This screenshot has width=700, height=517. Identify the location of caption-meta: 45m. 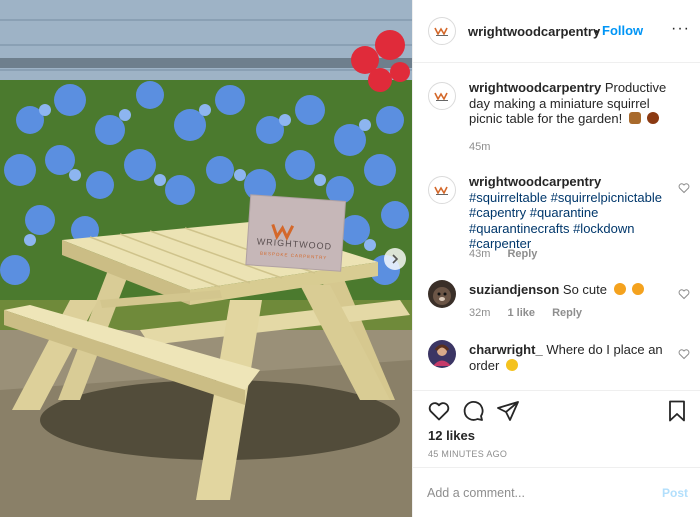
(486, 147).